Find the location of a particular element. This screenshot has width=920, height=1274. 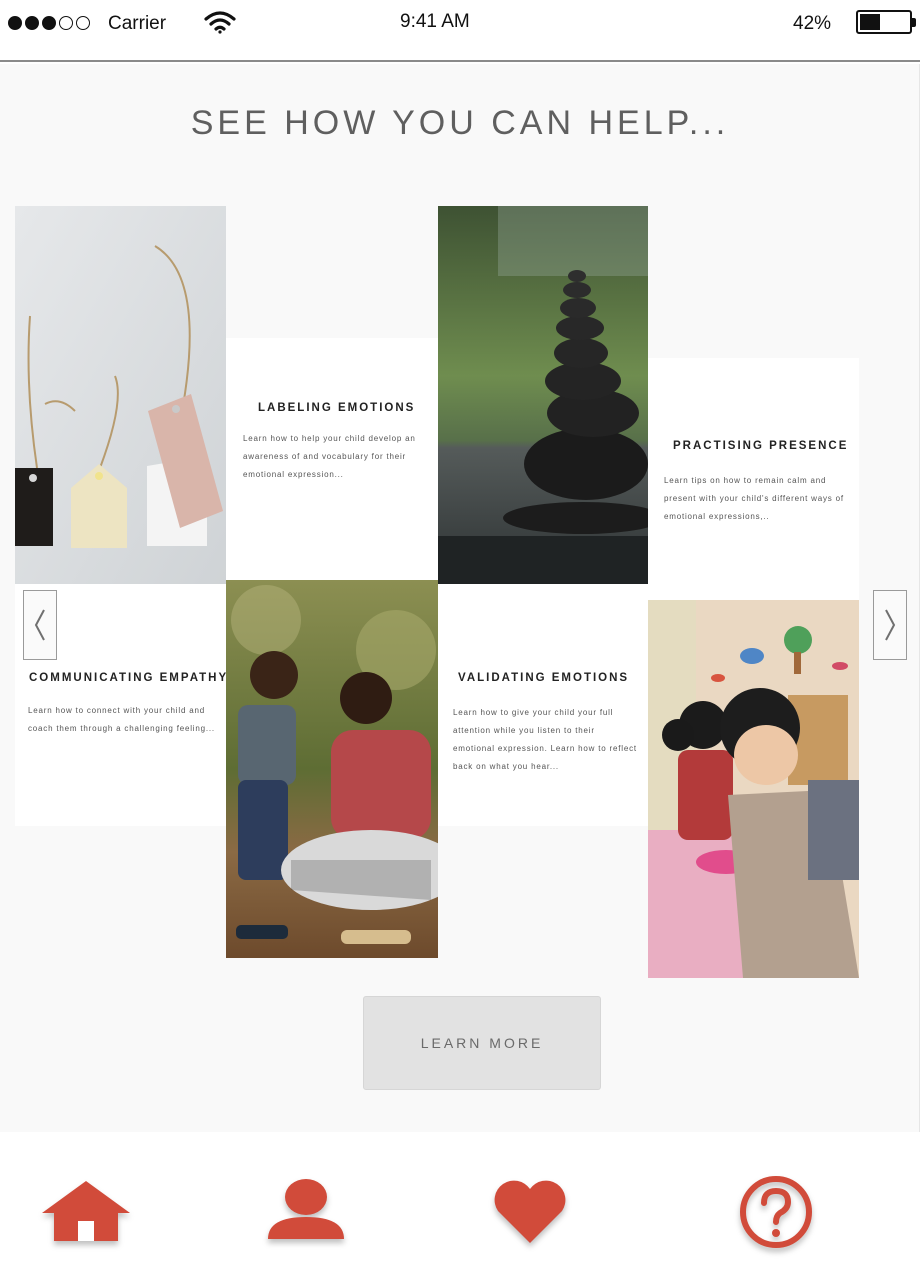

tab-help is located at coordinates (776, 1212).